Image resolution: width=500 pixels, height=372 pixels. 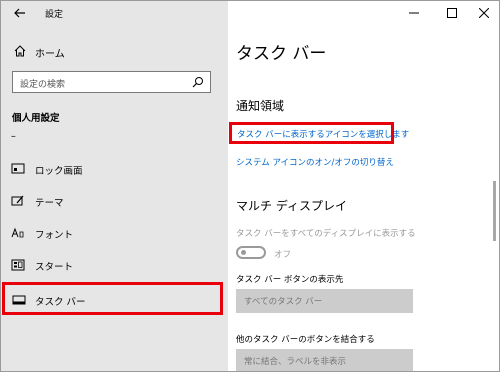 I want to click on maximize-button, so click(x=452, y=13).